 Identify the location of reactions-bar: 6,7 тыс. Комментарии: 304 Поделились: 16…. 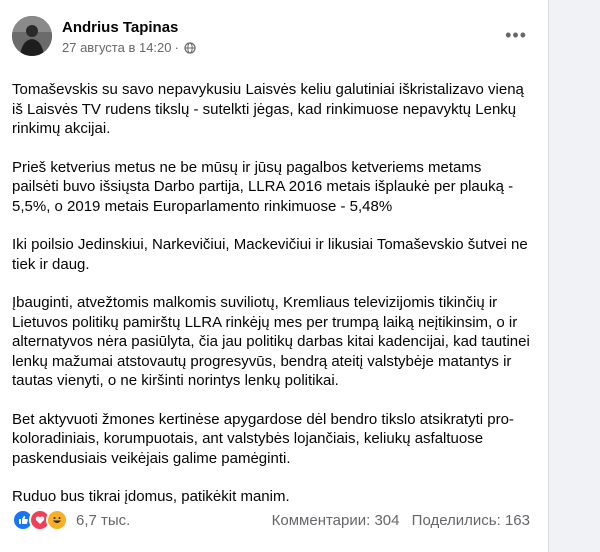
(271, 520).